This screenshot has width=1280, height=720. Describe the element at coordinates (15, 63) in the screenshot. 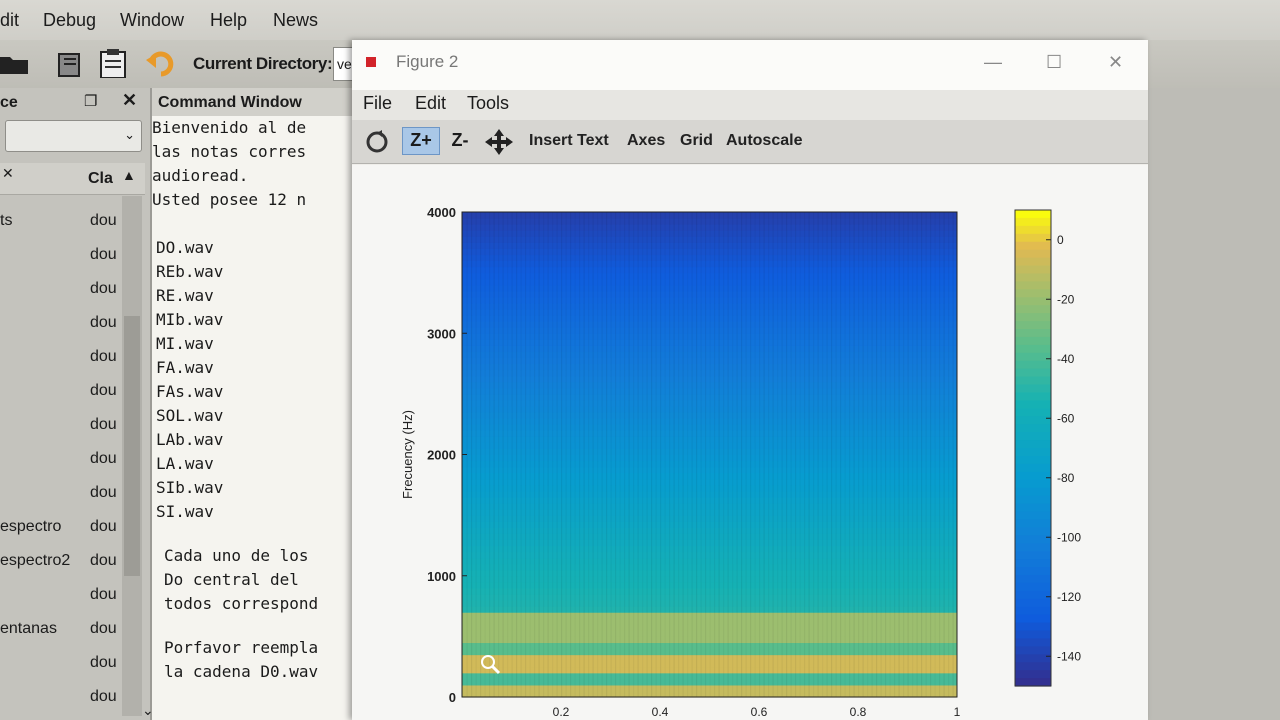

I see `open-folder-icon` at that location.